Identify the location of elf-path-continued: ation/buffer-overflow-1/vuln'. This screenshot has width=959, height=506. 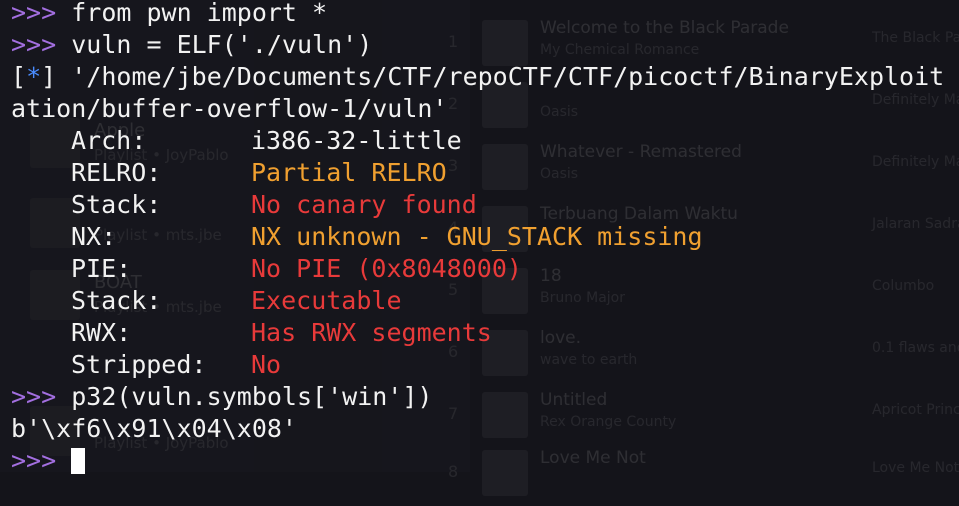
(229, 108).